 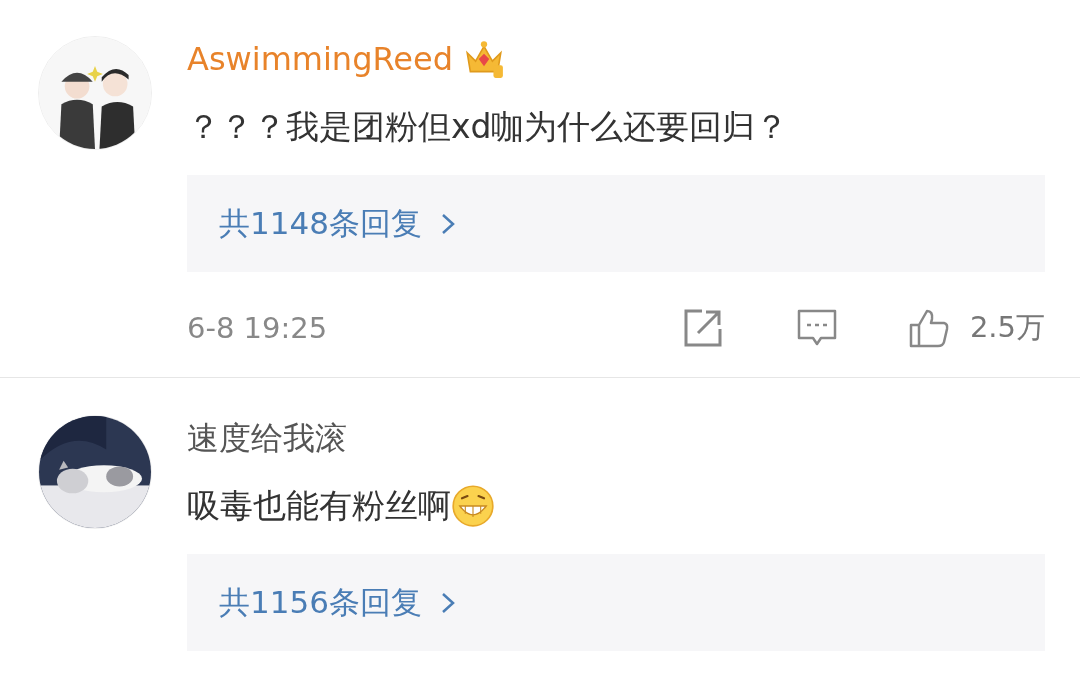 I want to click on replies-button: 共1156条回复, so click(x=616, y=602).